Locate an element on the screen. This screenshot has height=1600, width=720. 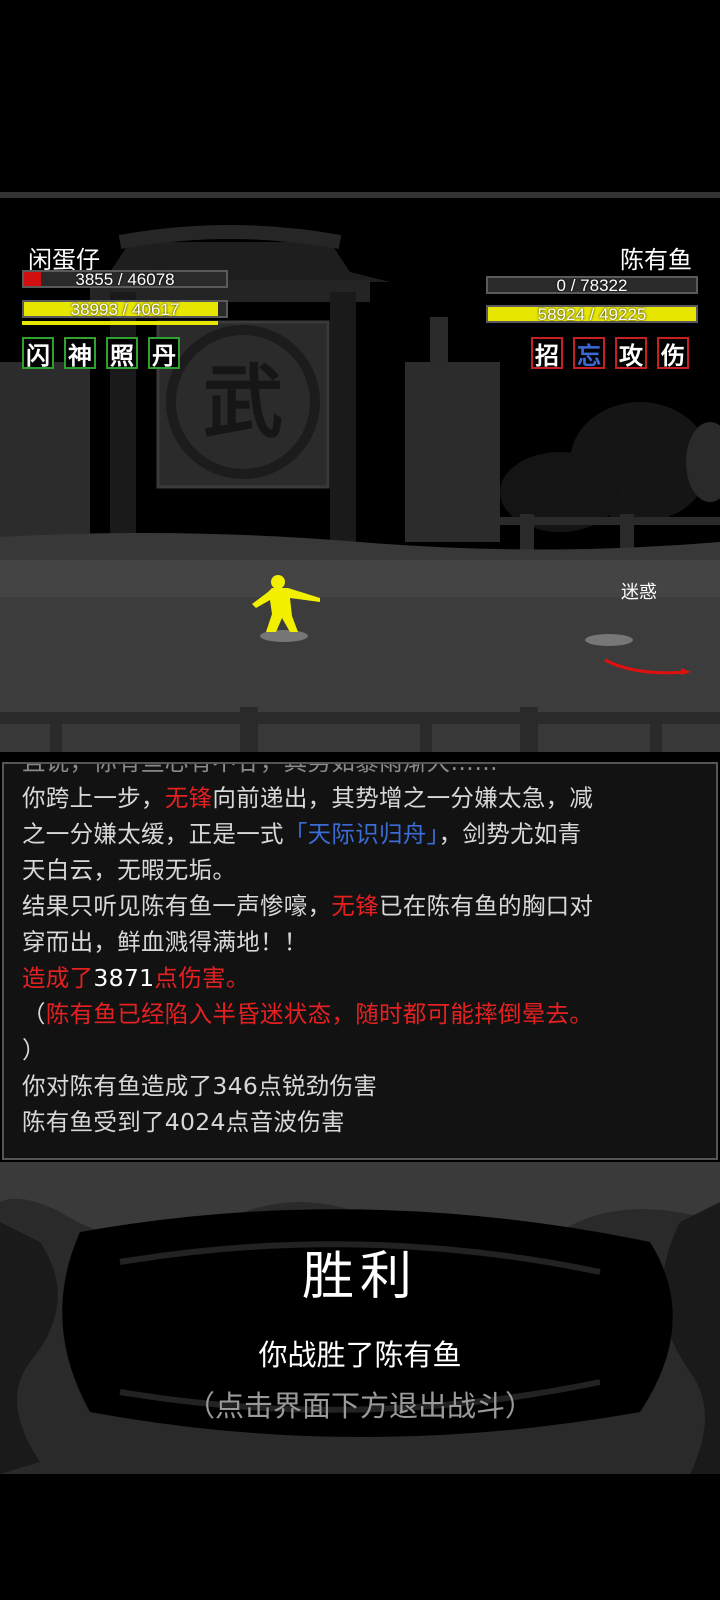
log-line: ） is located at coordinates (34, 1050).